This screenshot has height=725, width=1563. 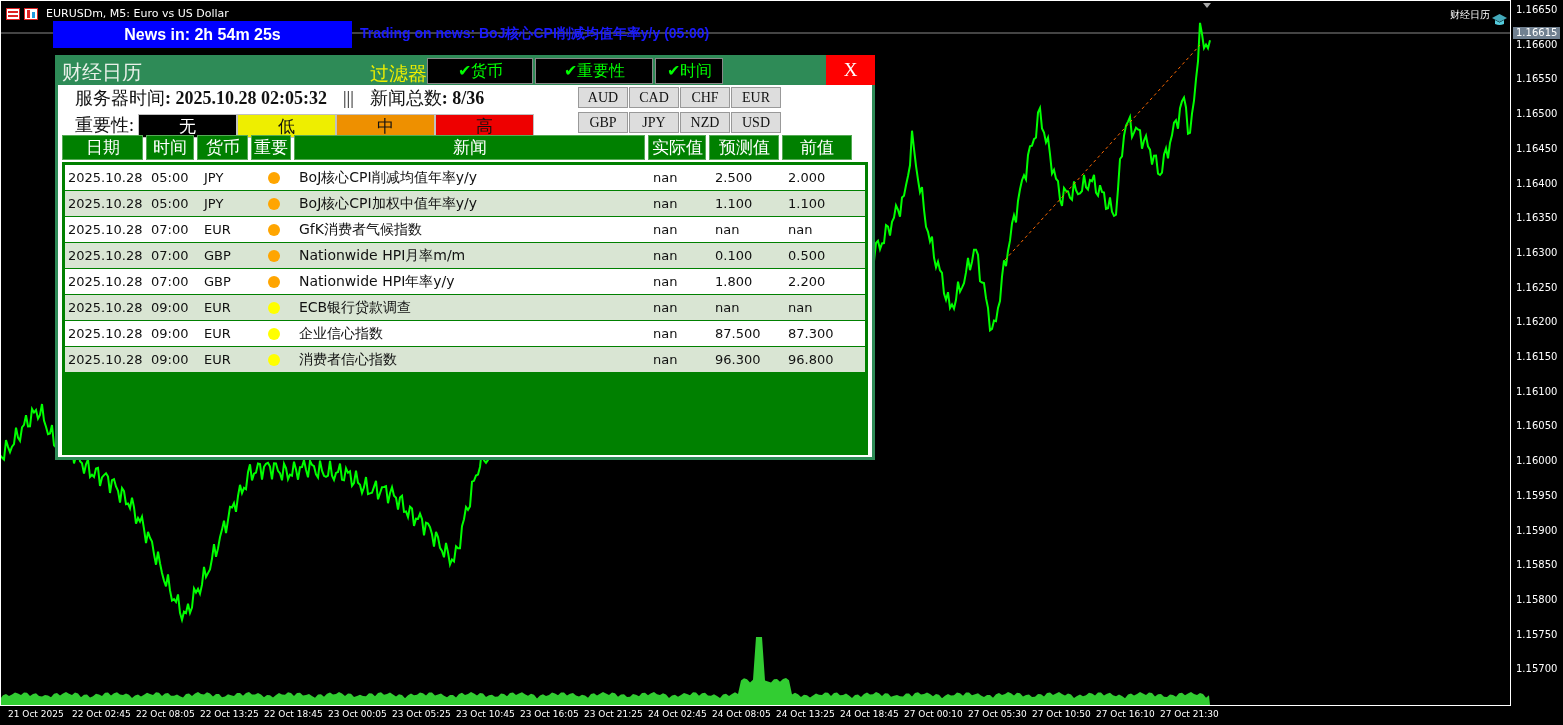 I want to click on currency-button: GBP, so click(x=603, y=122).